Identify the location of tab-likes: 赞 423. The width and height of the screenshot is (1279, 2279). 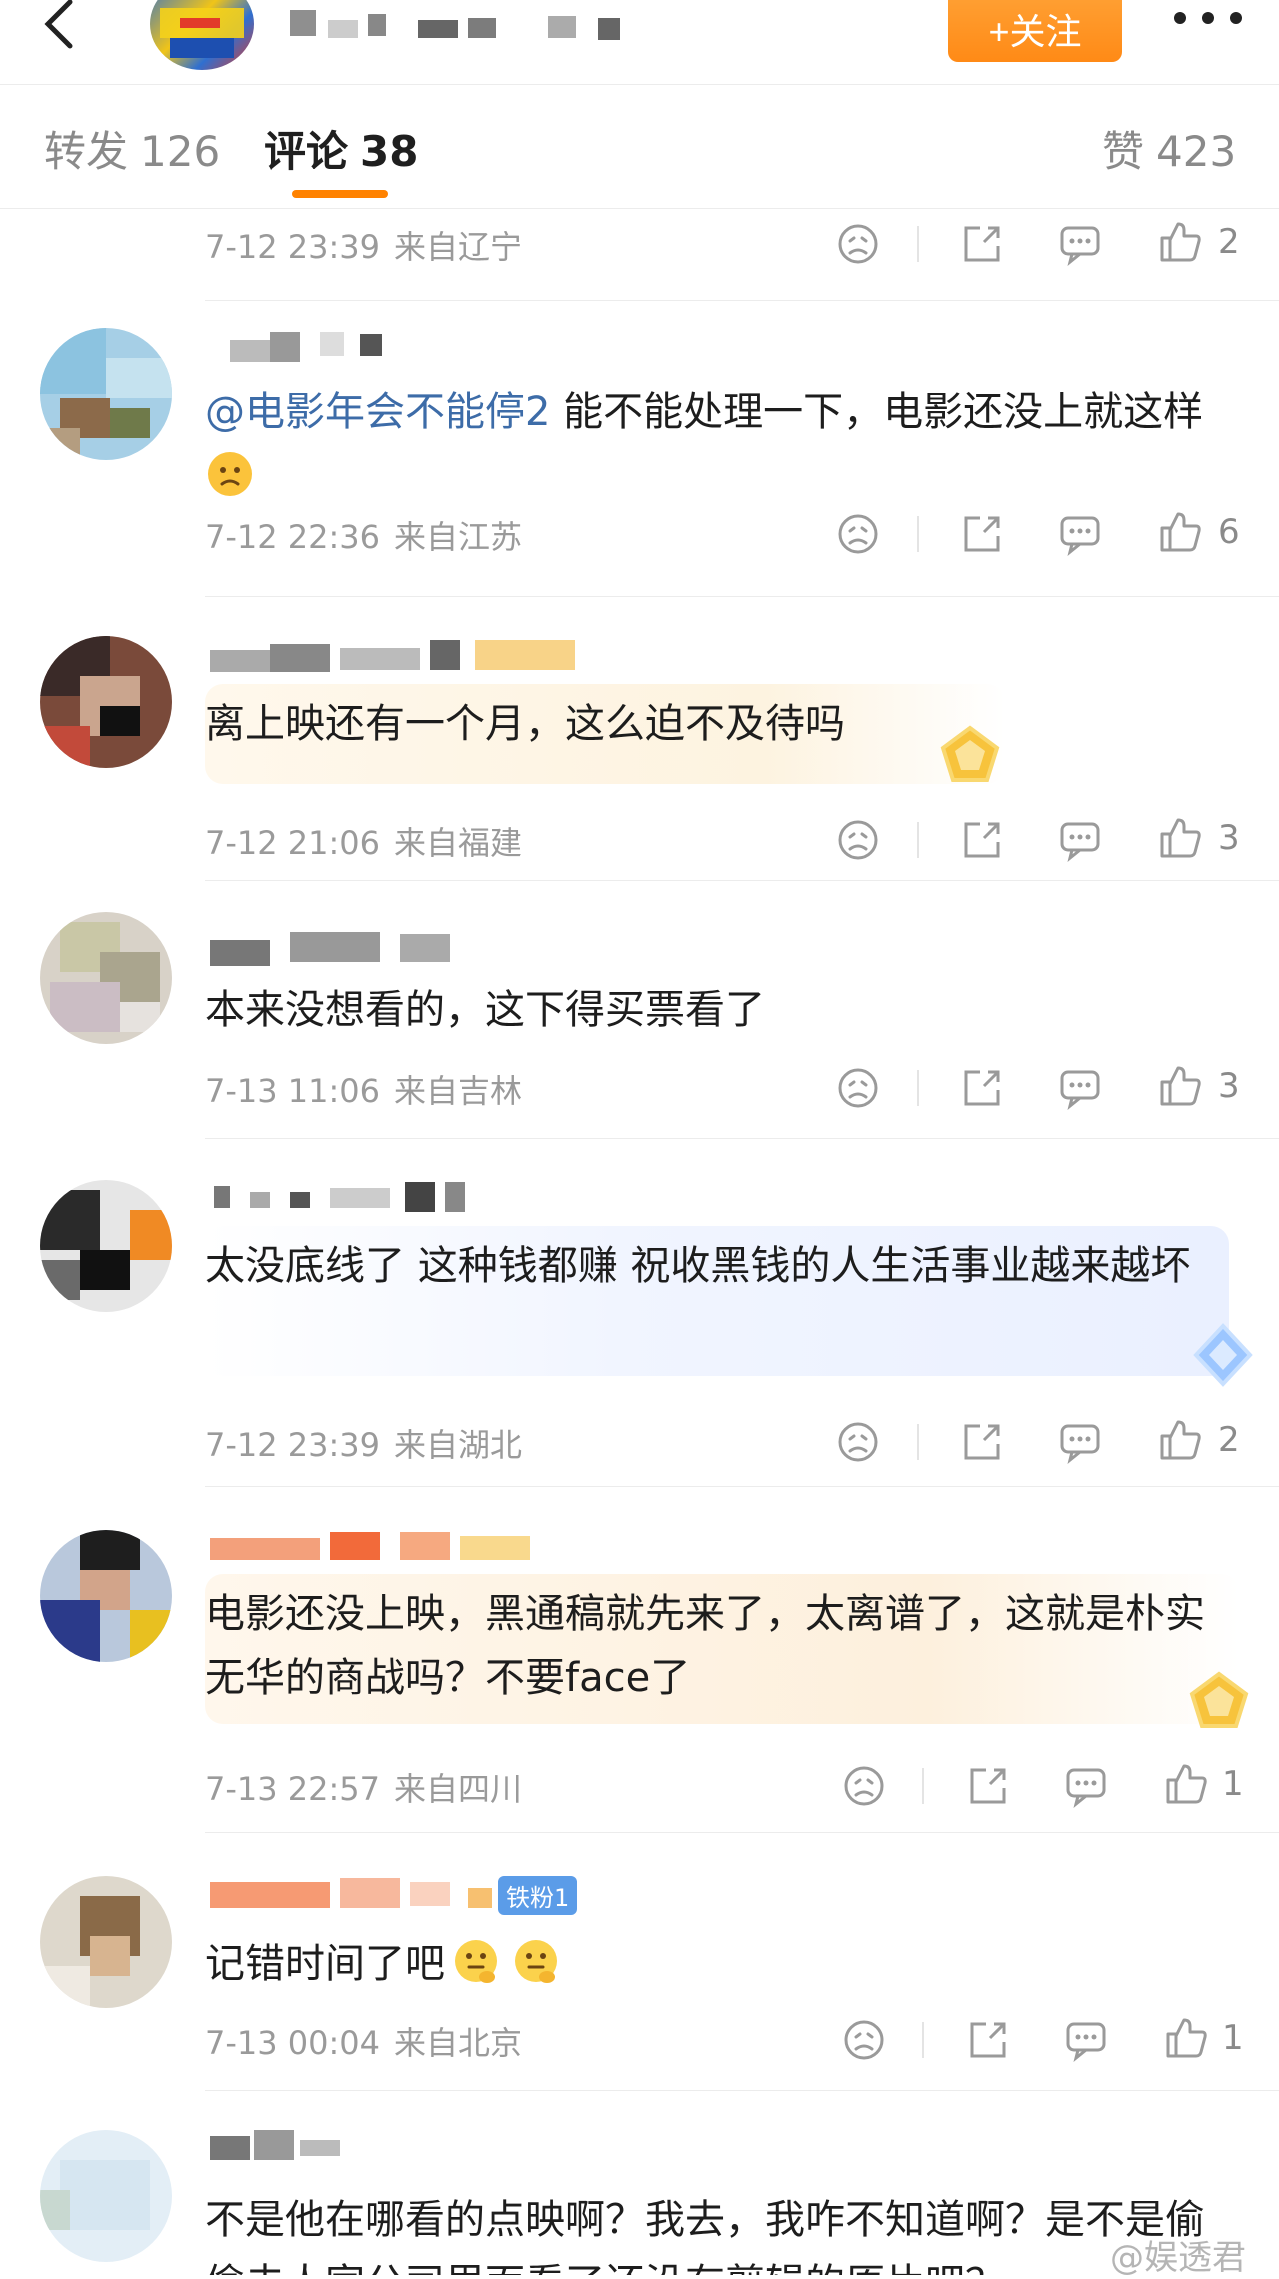
(1169, 148).